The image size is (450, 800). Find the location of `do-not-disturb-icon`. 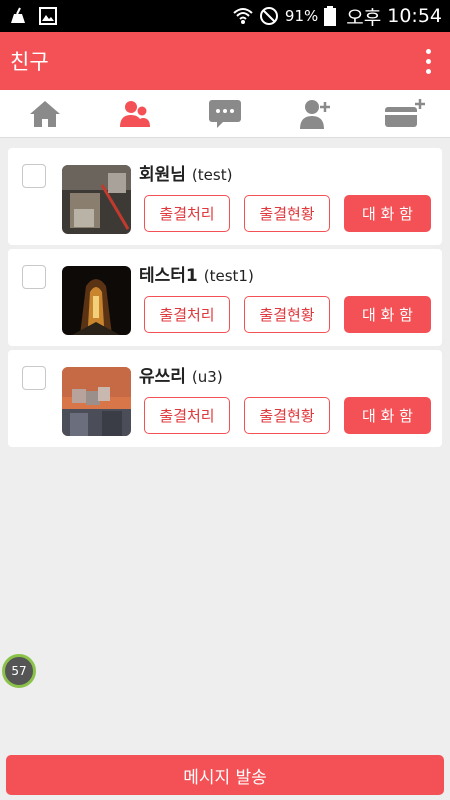

do-not-disturb-icon is located at coordinates (268, 16).